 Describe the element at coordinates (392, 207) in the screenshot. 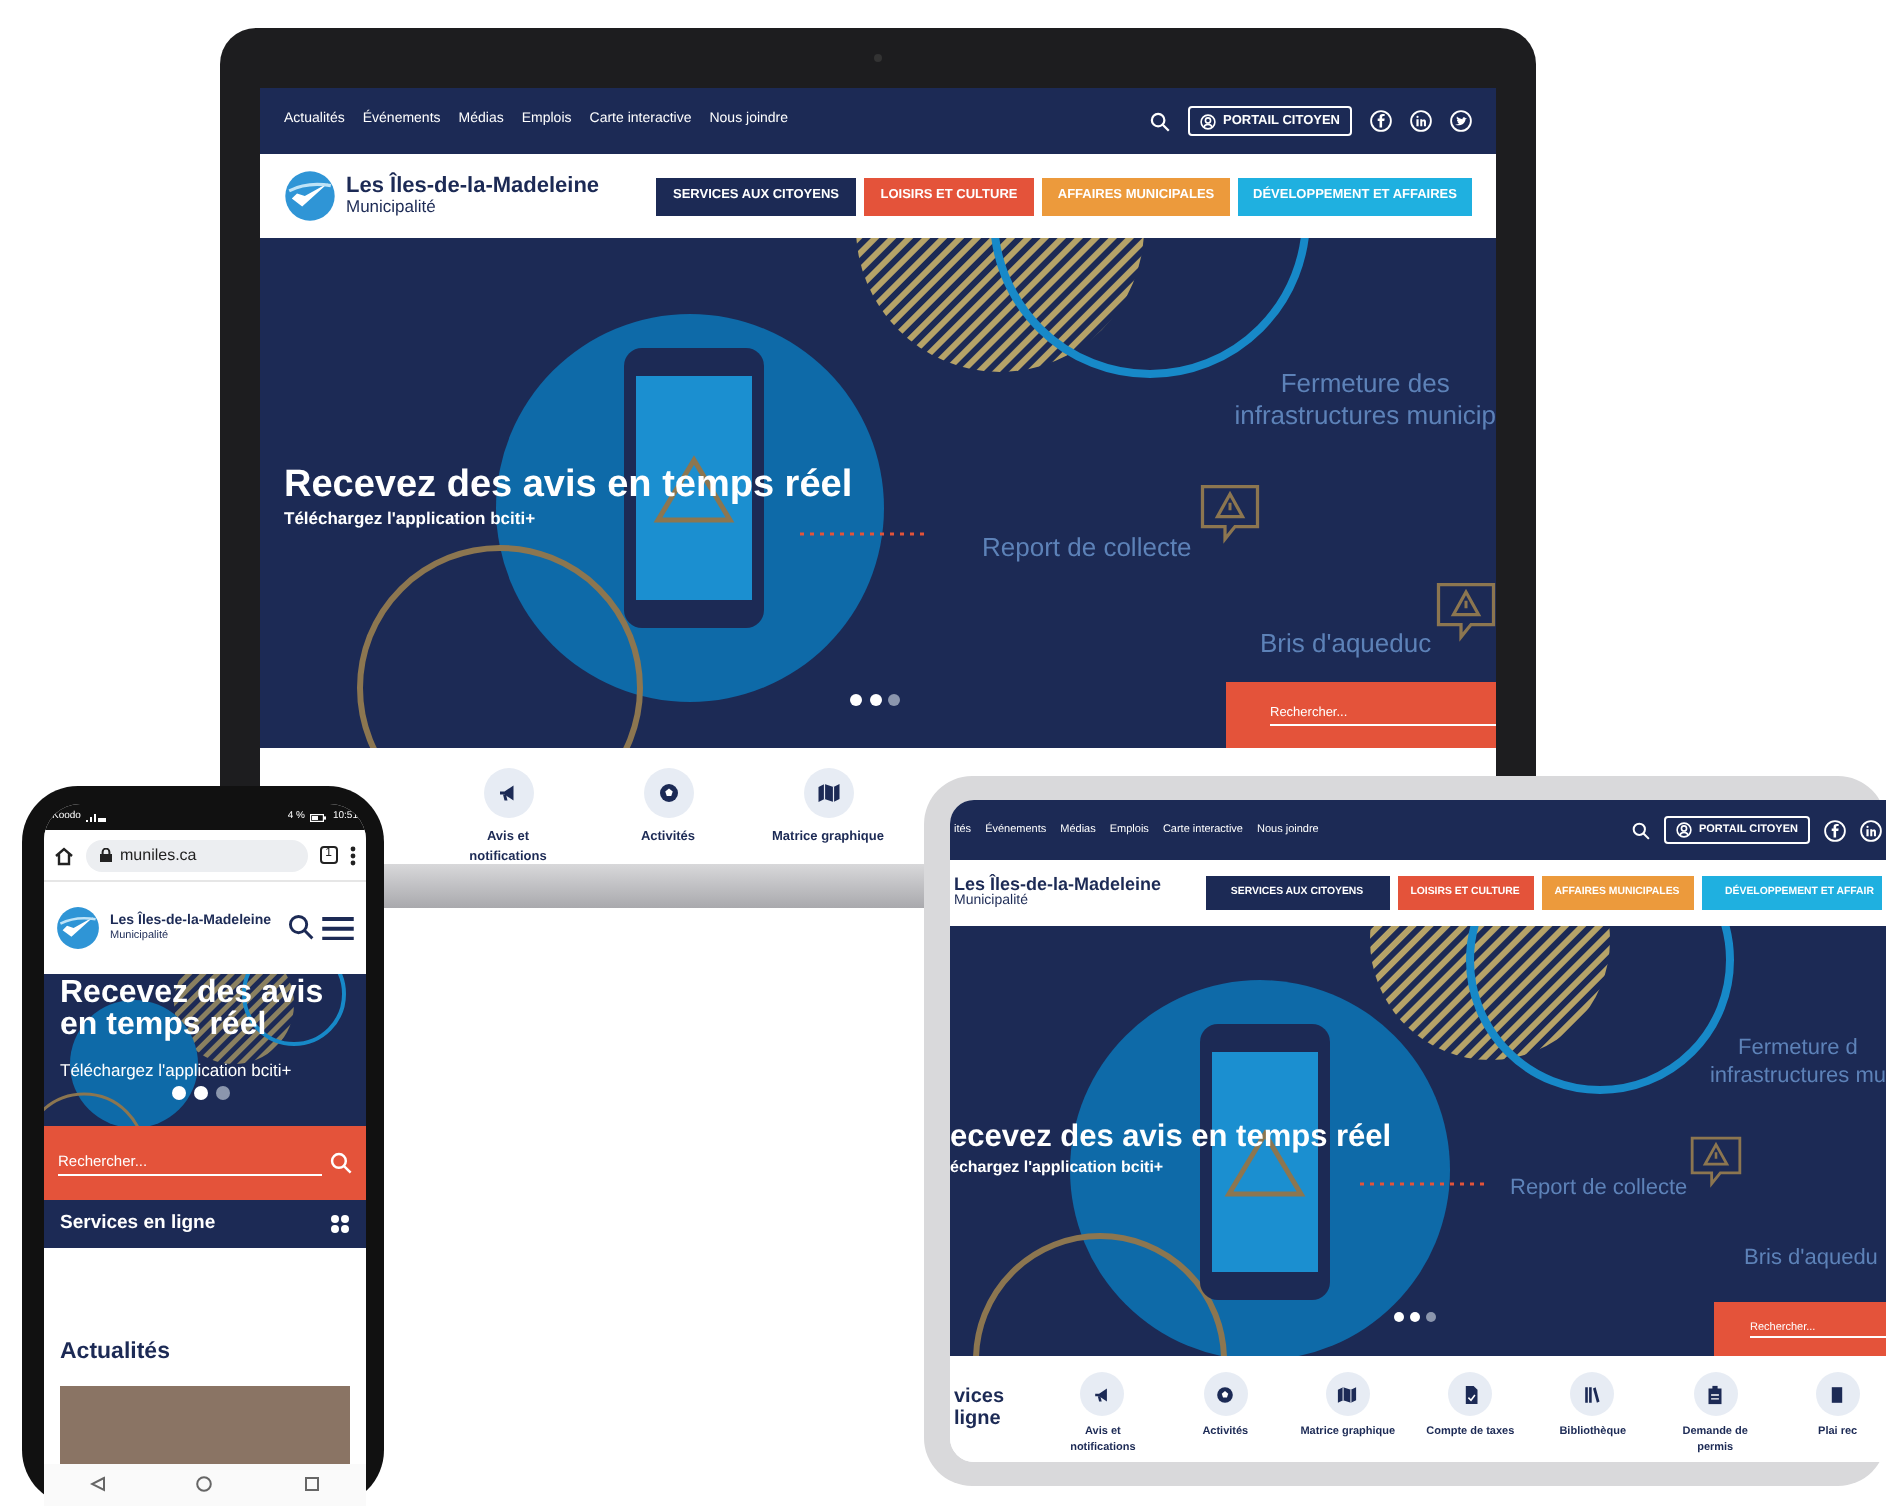

I see `logo-subtitle: Municipalité` at that location.